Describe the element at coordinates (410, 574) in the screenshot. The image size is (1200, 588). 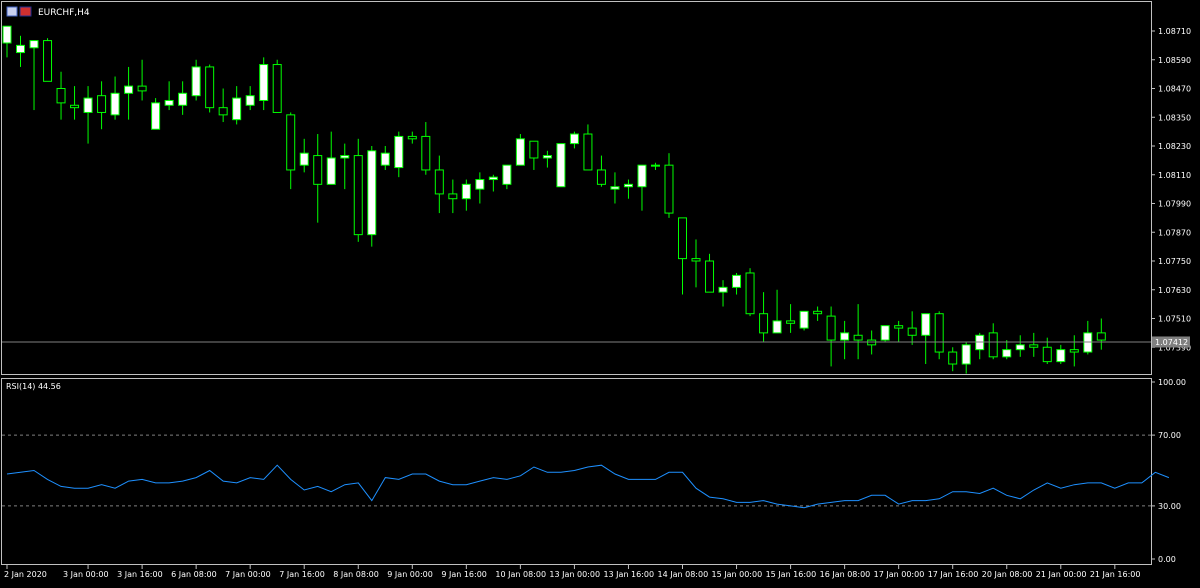
I see `time-tick-label: 9 Jan 00:00` at that location.